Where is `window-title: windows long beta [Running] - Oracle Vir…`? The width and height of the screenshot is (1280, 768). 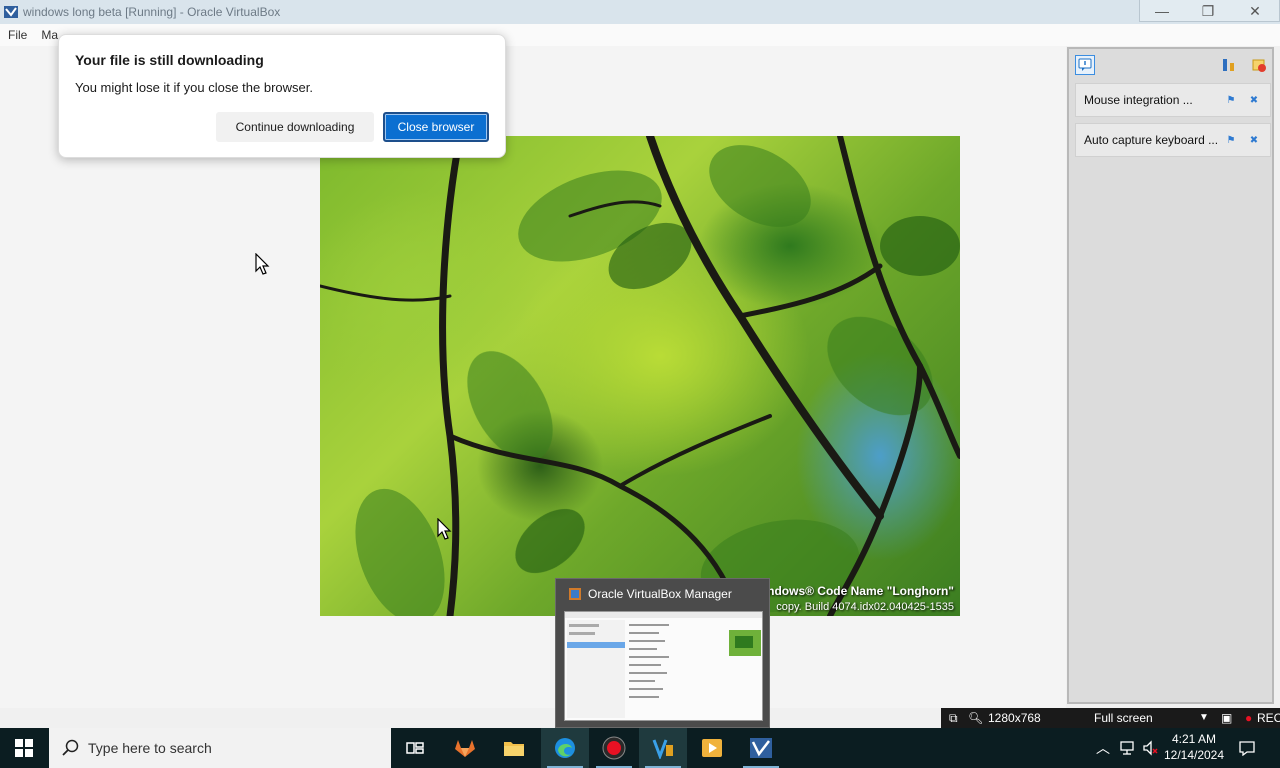
window-title: windows long beta [Running] - Oracle Vir… is located at coordinates (152, 12).